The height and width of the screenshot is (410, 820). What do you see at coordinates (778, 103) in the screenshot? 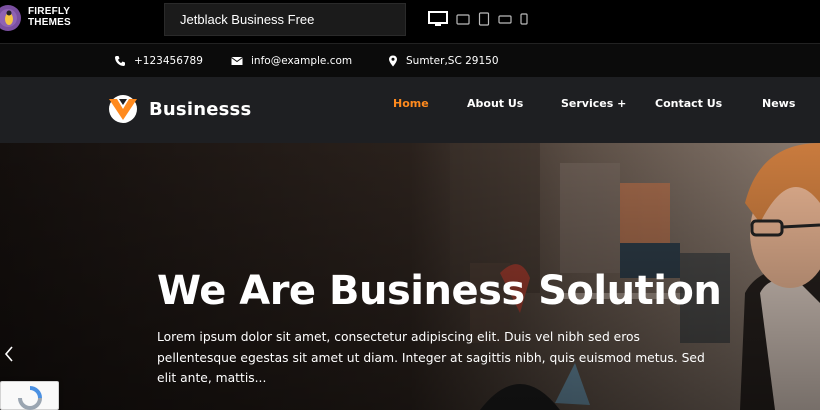
I see `nav-news: News` at bounding box center [778, 103].